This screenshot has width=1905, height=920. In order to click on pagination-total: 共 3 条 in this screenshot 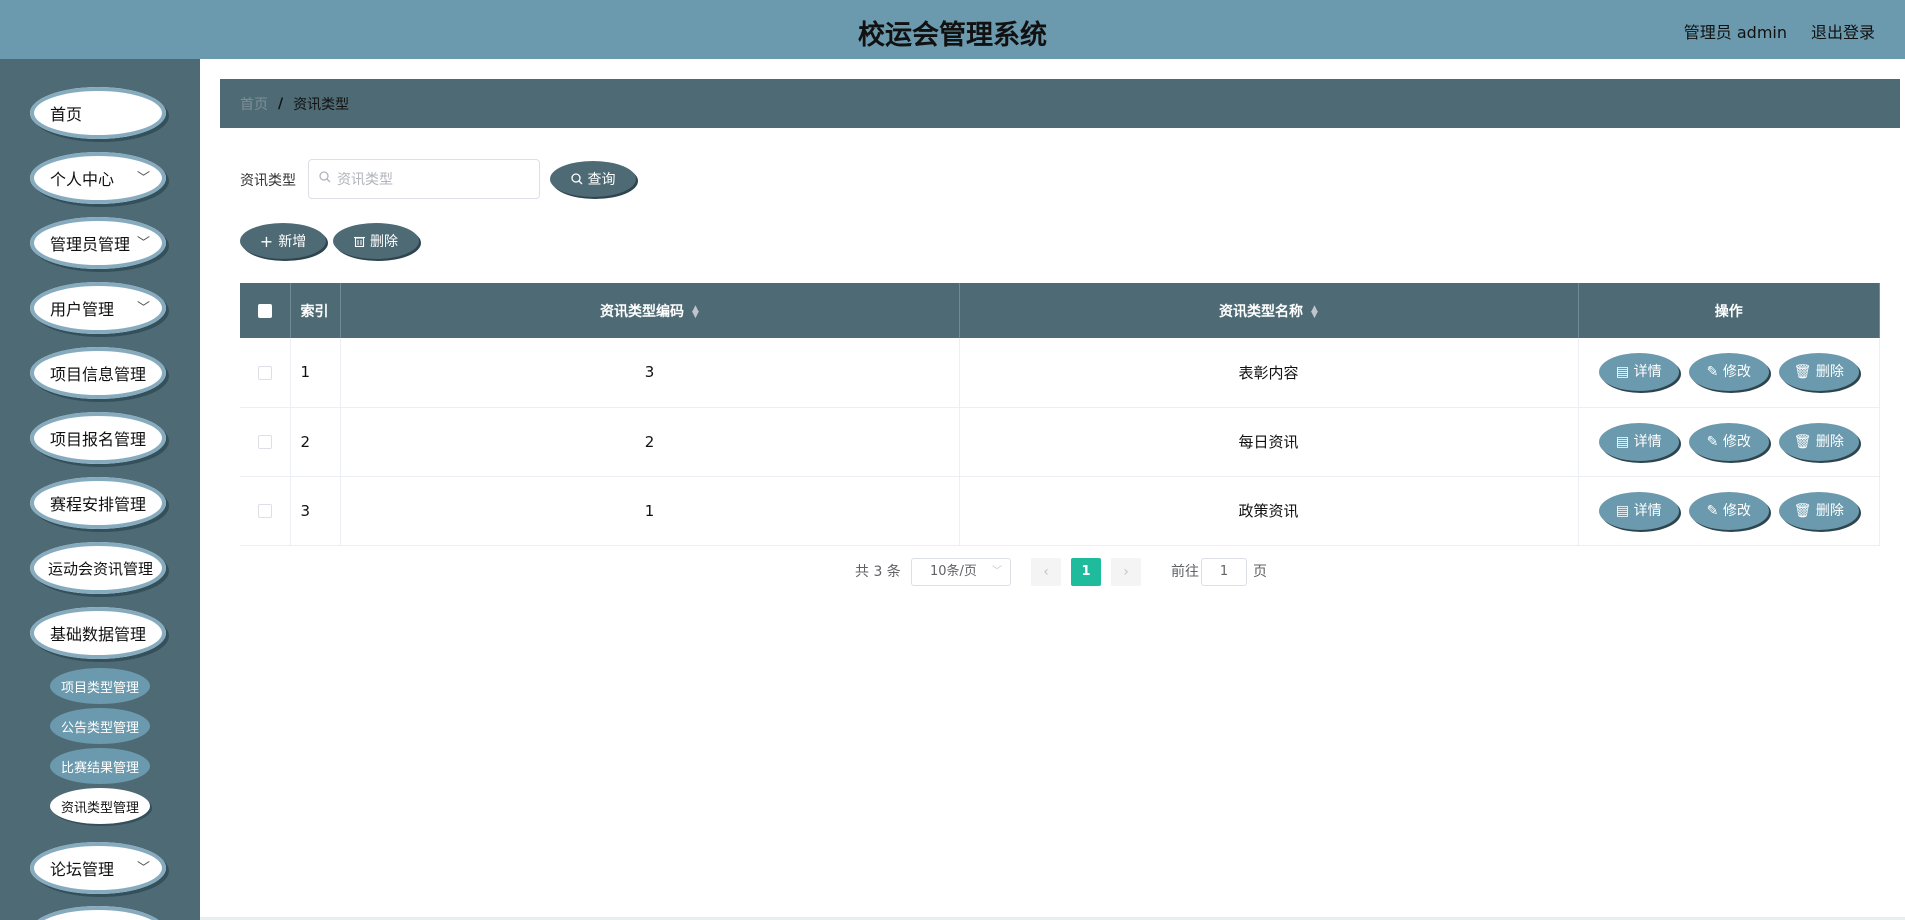, I will do `click(878, 572)`.